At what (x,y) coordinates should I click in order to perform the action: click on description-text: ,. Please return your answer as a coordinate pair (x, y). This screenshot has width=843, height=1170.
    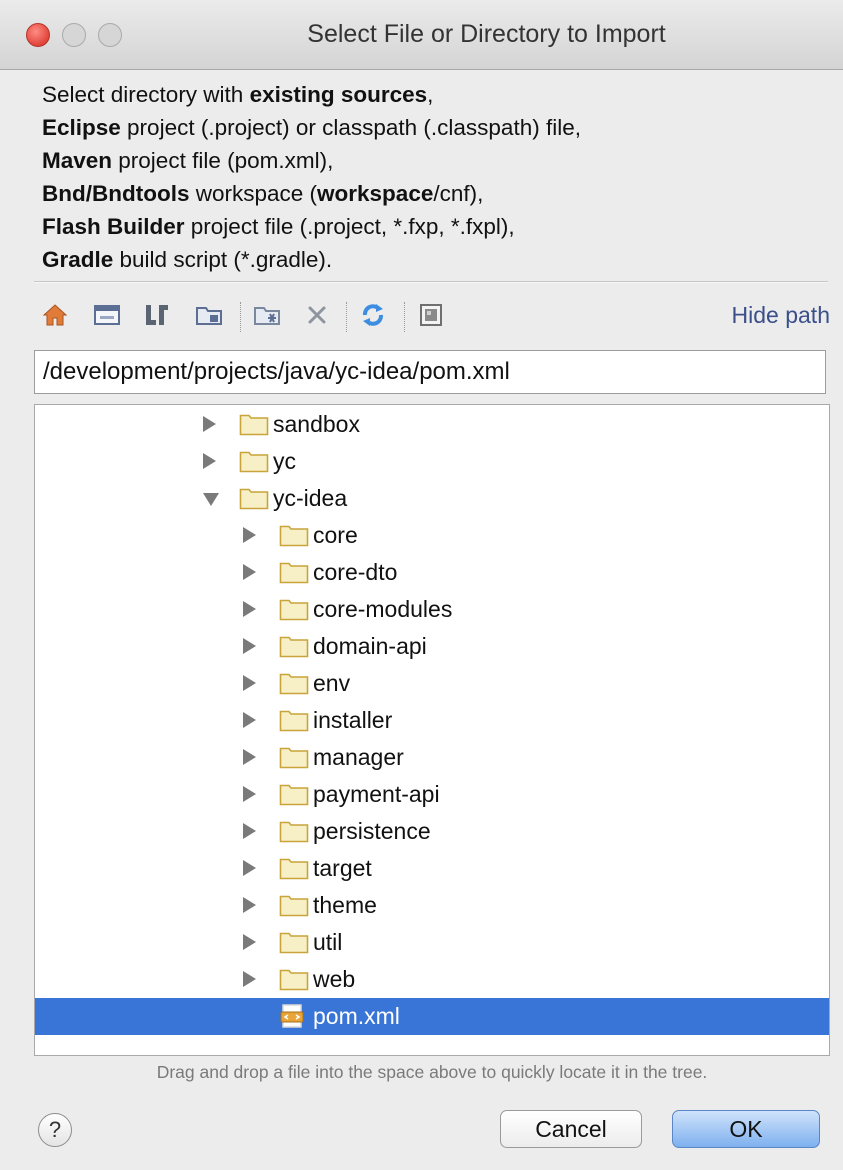
    Looking at the image, I should click on (430, 94).